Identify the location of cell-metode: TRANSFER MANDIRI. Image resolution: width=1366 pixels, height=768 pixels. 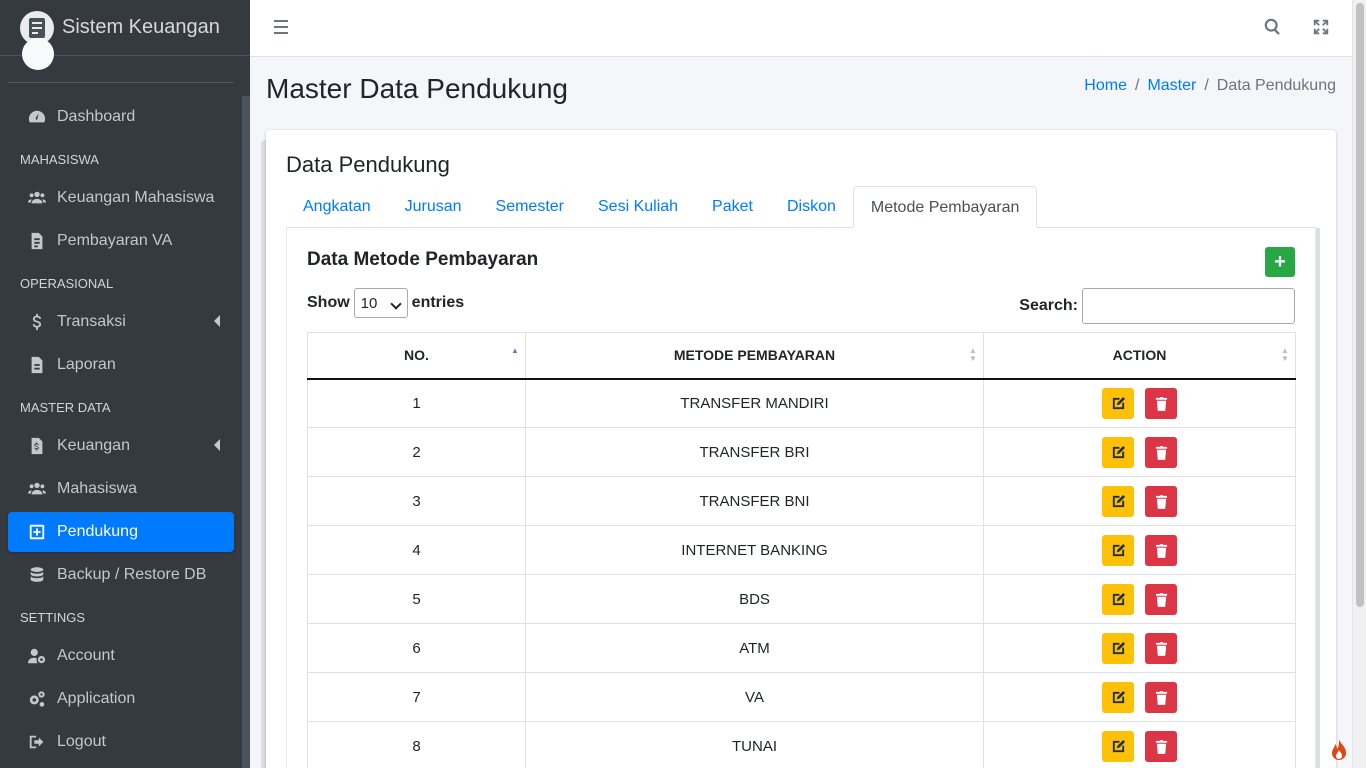
(754, 403).